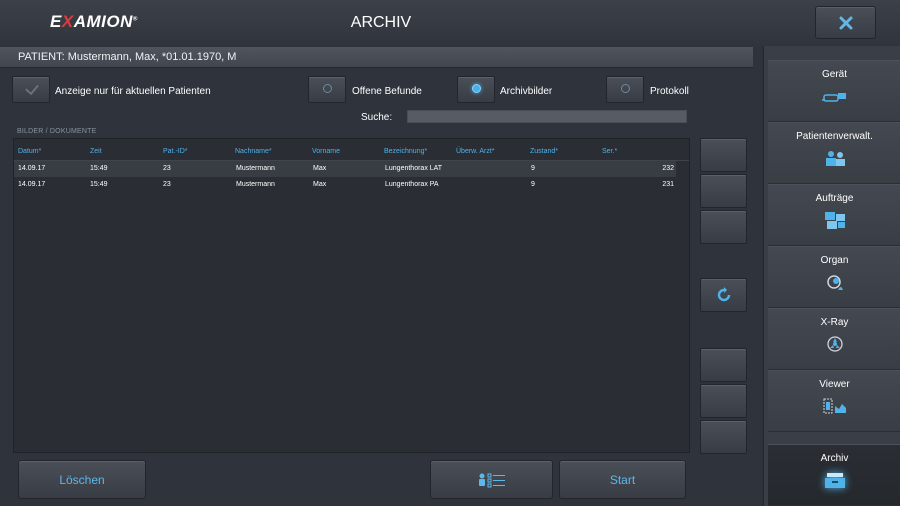 This screenshot has height=506, width=900. What do you see at coordinates (834, 282) in the screenshot?
I see `organ-icon` at bounding box center [834, 282].